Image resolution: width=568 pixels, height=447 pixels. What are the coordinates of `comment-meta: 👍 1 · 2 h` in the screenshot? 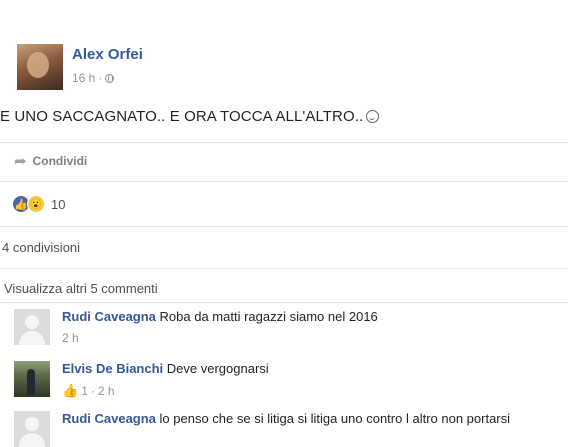 It's located at (88, 391).